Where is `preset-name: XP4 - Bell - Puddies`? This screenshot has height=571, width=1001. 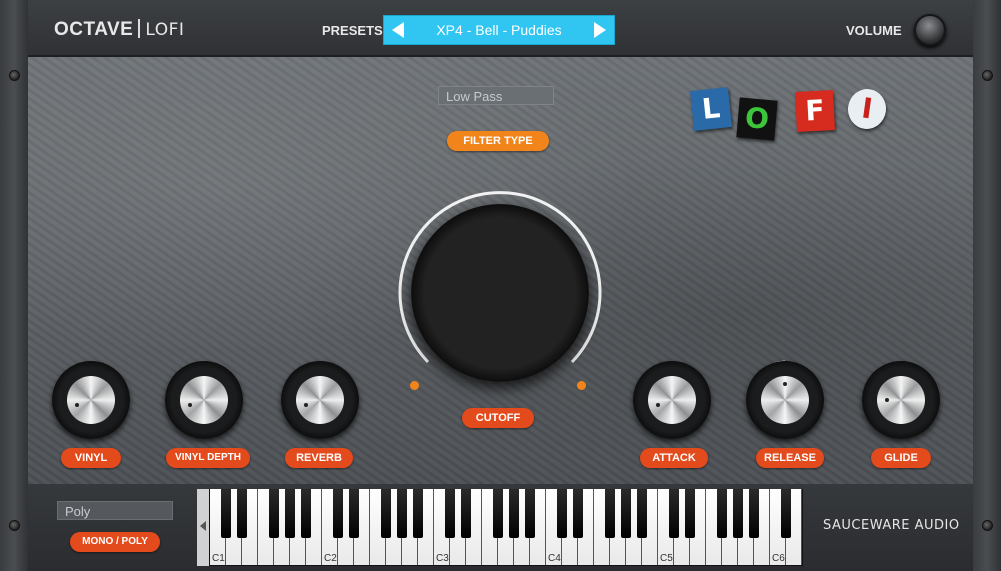 preset-name: XP4 - Bell - Puddies is located at coordinates (499, 30).